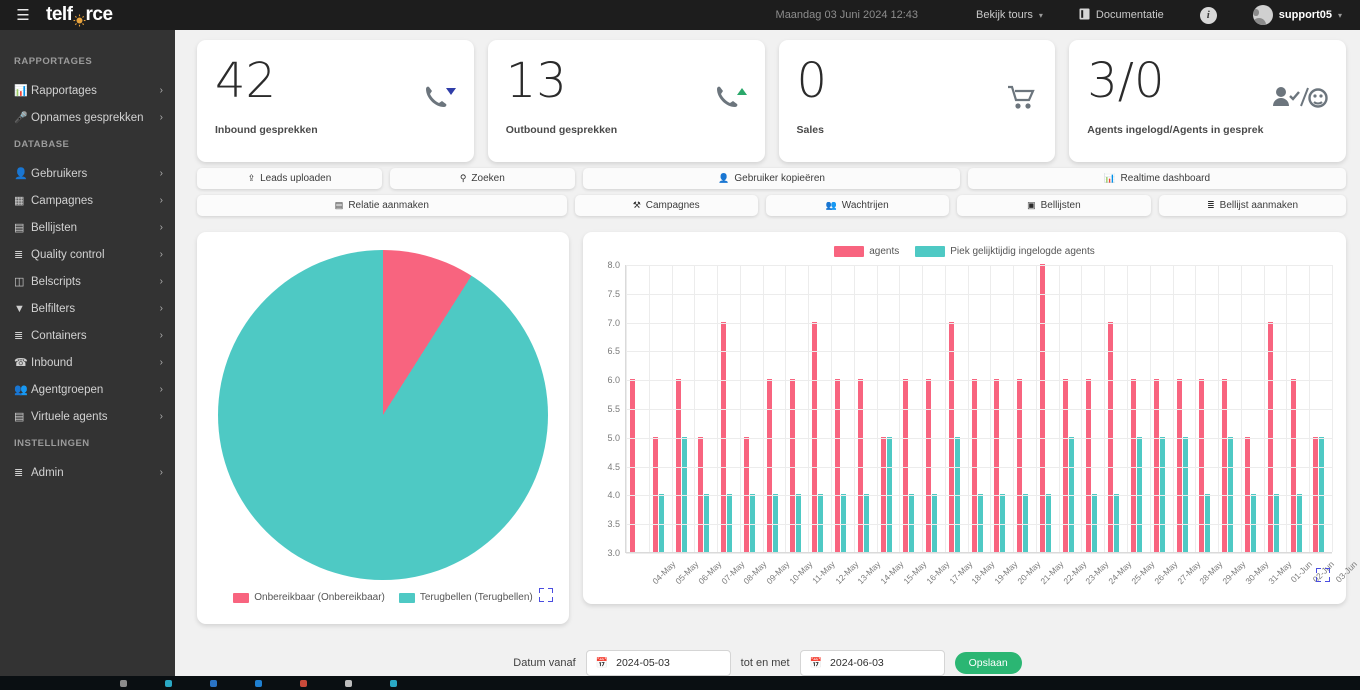 Image resolution: width=1360 pixels, height=690 pixels. I want to click on action-button-bellijst-aanmaken: ≣ Bellijst aanmaken, so click(1252, 205).